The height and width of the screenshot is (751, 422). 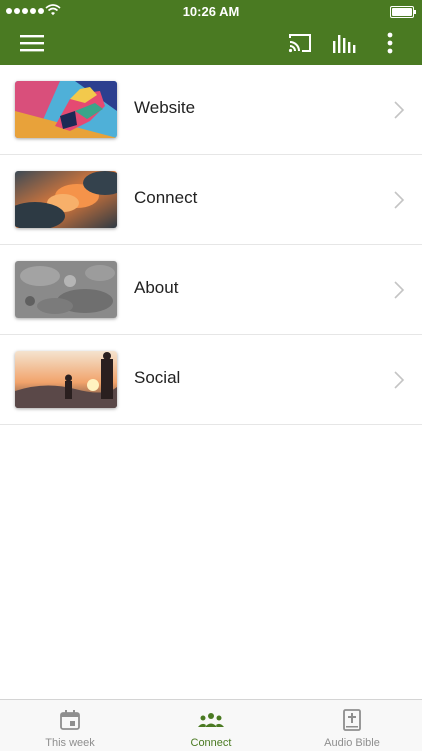 What do you see at coordinates (211, 743) in the screenshot?
I see `tab-label: Connect` at bounding box center [211, 743].